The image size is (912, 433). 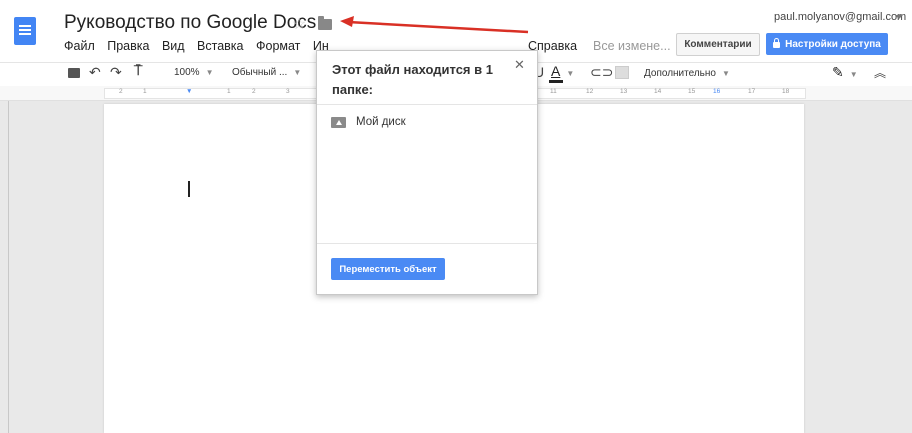 I want to click on menu-item-file: Файл, so click(x=79, y=46).